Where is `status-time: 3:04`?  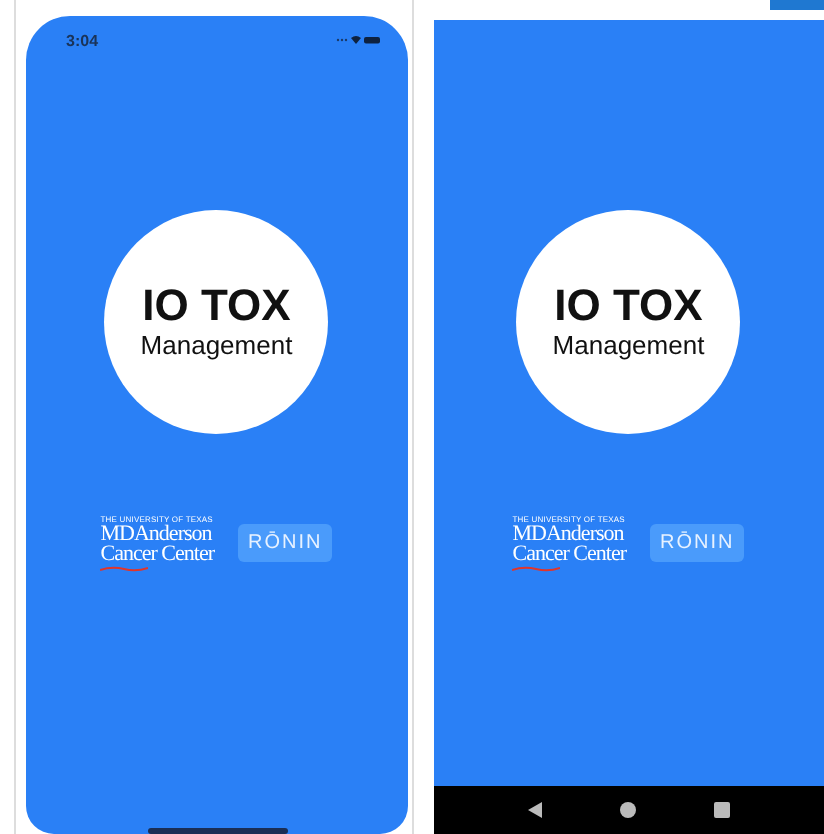
status-time: 3:04 is located at coordinates (82, 40).